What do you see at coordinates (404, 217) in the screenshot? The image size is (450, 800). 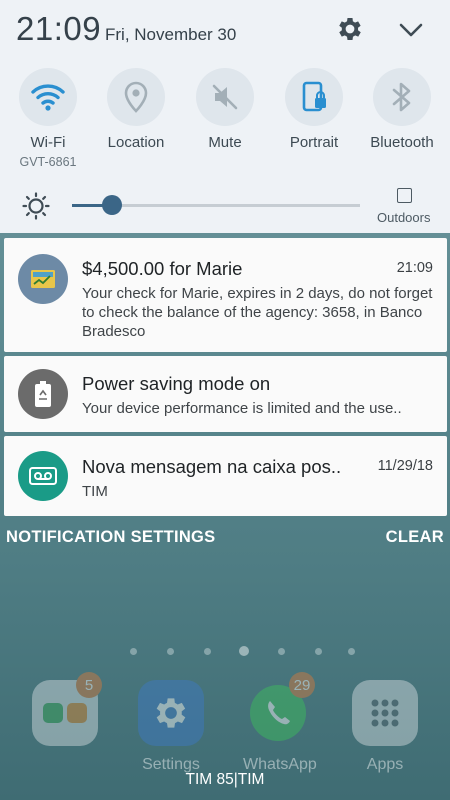 I see `outdoors-label: Outdoors` at bounding box center [404, 217].